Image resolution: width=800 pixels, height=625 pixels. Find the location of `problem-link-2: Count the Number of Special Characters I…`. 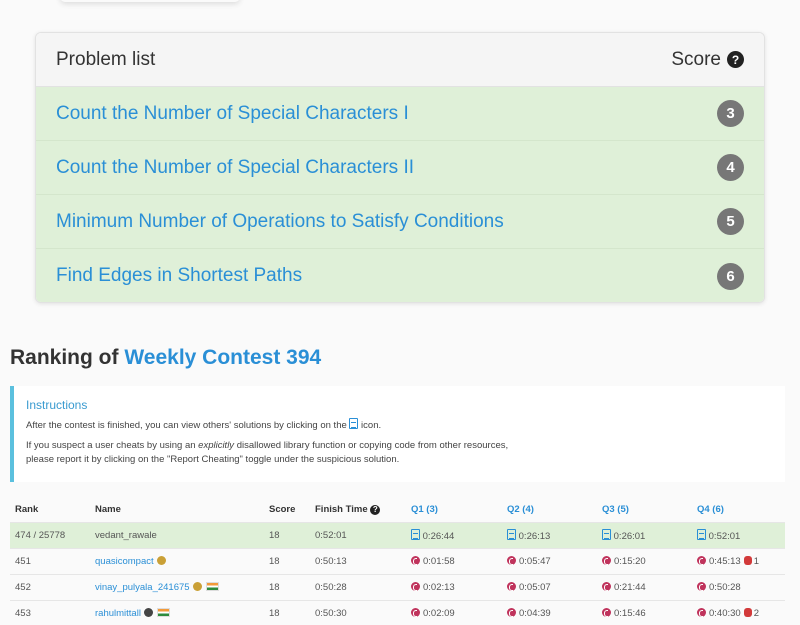

problem-link-2: Count the Number of Special Characters I… is located at coordinates (235, 168).